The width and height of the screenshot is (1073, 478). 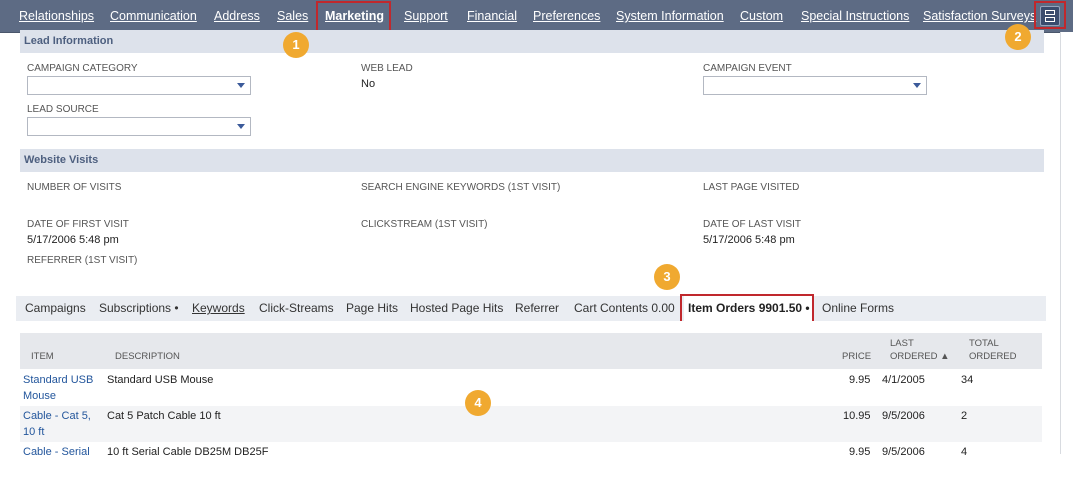 What do you see at coordinates (74, 187) in the screenshot?
I see `number-of-visits-label: NUMBER OF VISITS` at bounding box center [74, 187].